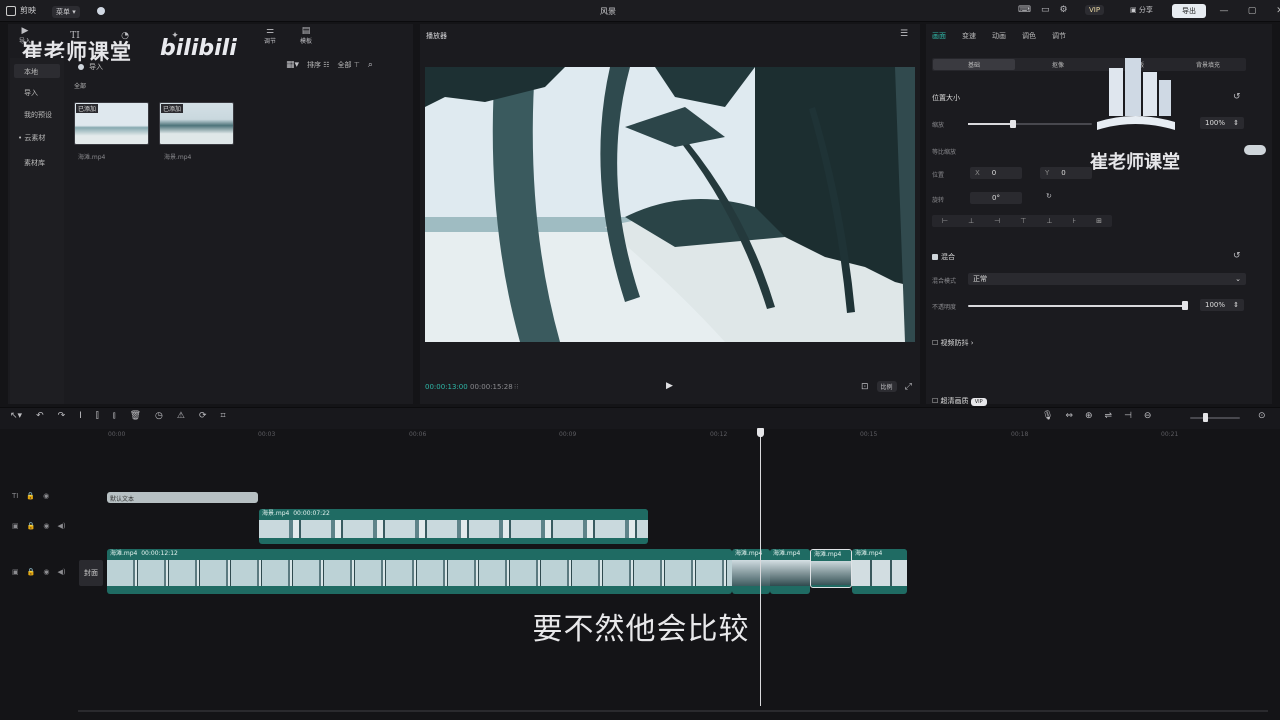 The height and width of the screenshot is (720, 1280). Describe the element at coordinates (1059, 36) in the screenshot. I see `tab-adjust: 调节` at that location.